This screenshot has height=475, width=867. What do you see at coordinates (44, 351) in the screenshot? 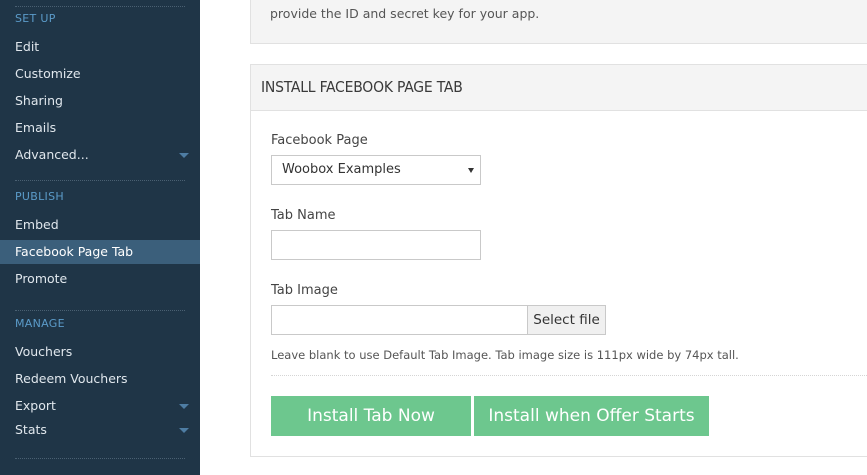
I see `sidebar-item-label: Vouchers` at bounding box center [44, 351].